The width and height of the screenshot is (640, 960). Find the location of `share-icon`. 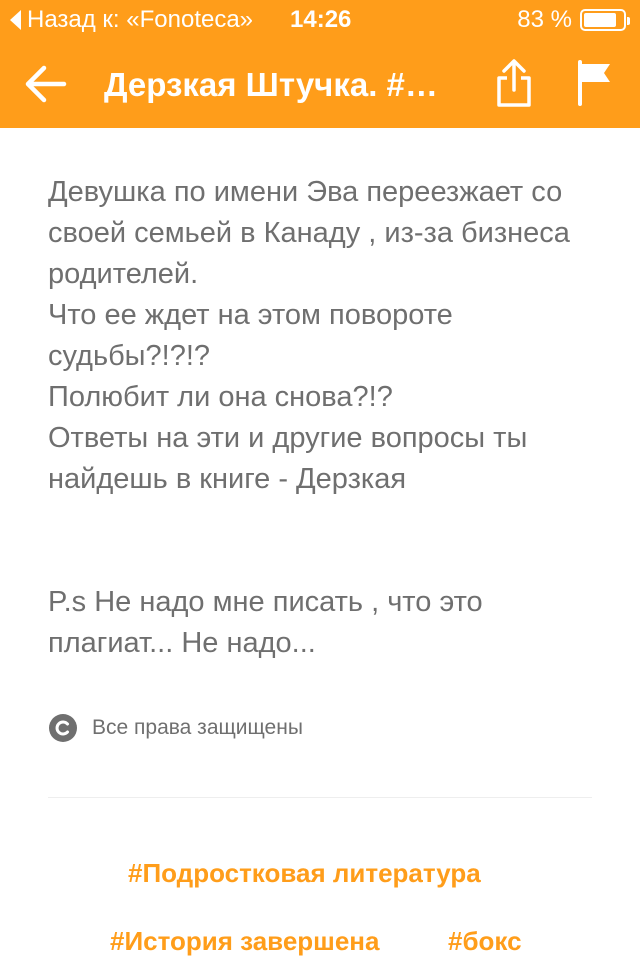

share-icon is located at coordinates (514, 83).